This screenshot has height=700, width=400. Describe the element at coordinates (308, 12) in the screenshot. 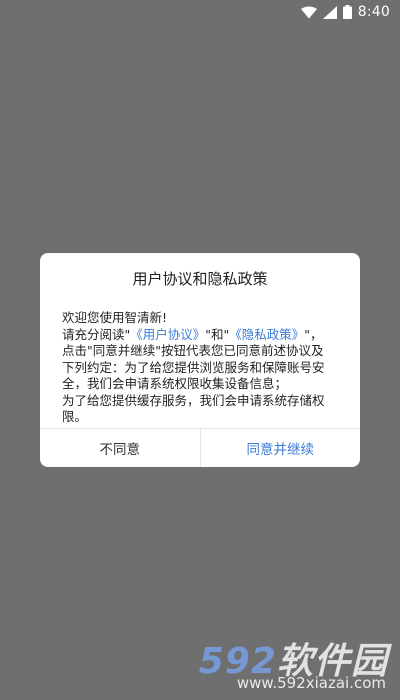

I see `wifi-icon` at that location.